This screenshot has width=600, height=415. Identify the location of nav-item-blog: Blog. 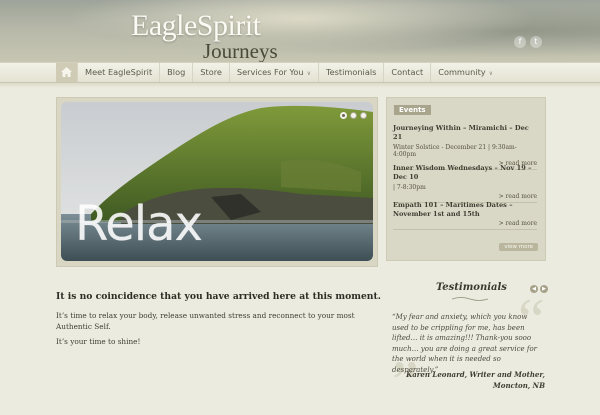
(175, 72).